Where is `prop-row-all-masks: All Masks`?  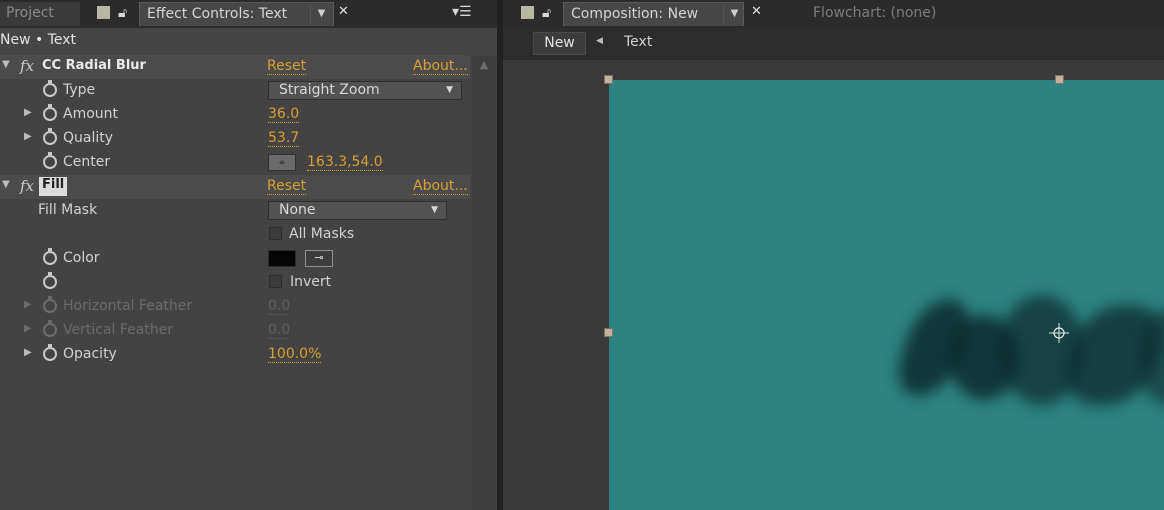
prop-row-all-masks: All Masks is located at coordinates (235, 235).